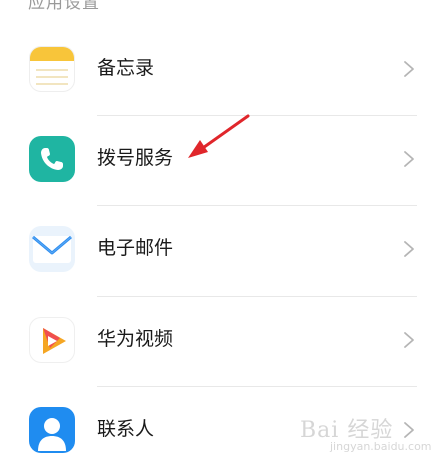 Image resolution: width=439 pixels, height=464 pixels. What do you see at coordinates (126, 68) in the screenshot?
I see `settings-item-label: 备忘录` at bounding box center [126, 68].